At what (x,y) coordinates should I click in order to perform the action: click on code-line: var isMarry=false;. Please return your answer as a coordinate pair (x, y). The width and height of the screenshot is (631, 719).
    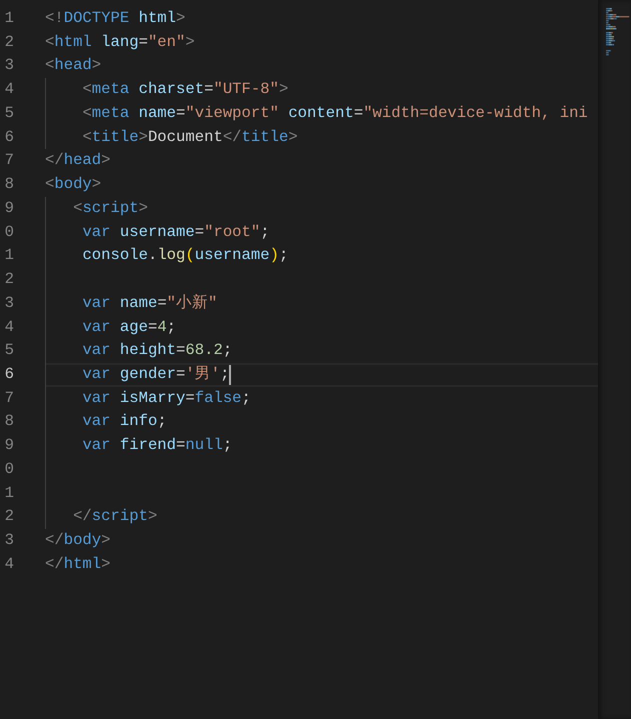
    Looking at the image, I should click on (166, 398).